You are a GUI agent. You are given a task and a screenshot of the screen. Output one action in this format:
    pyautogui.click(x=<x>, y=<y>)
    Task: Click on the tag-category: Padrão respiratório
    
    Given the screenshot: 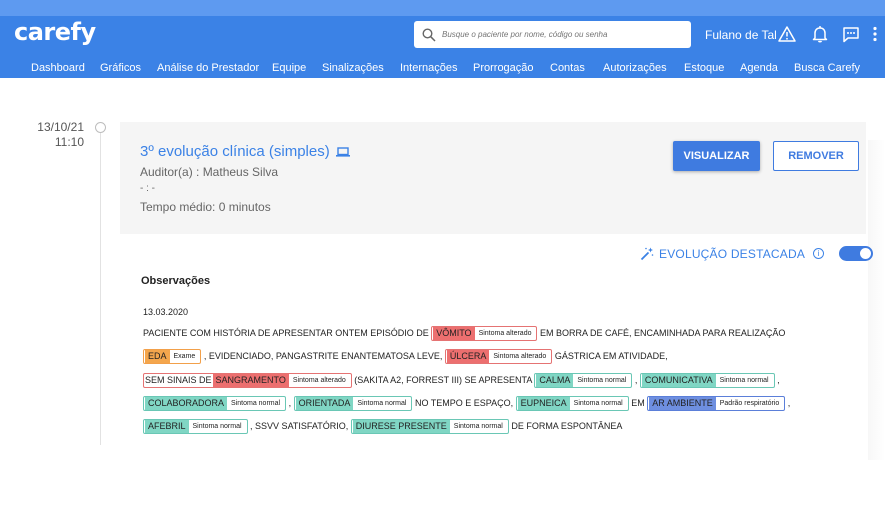 What is the action you would take?
    pyautogui.click(x=749, y=404)
    